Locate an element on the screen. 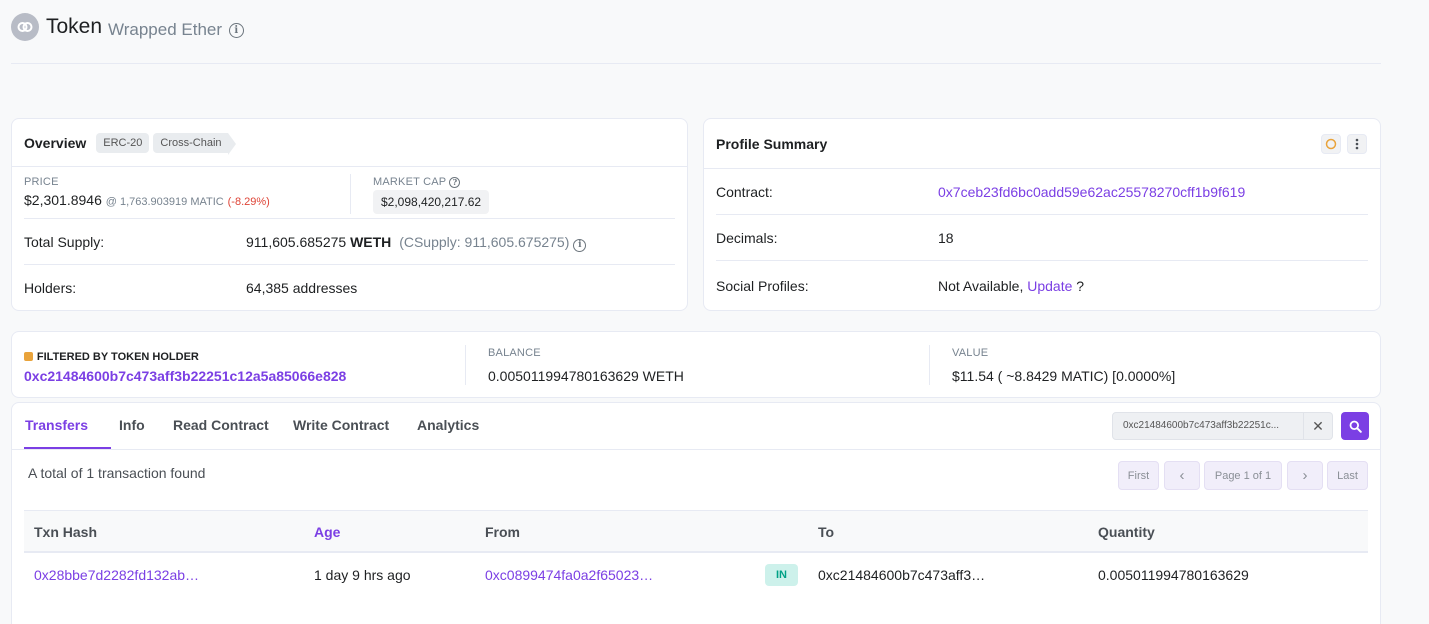 Image resolution: width=1429 pixels, height=624 pixels. price-value: $2,301.8946 is located at coordinates (63, 200).